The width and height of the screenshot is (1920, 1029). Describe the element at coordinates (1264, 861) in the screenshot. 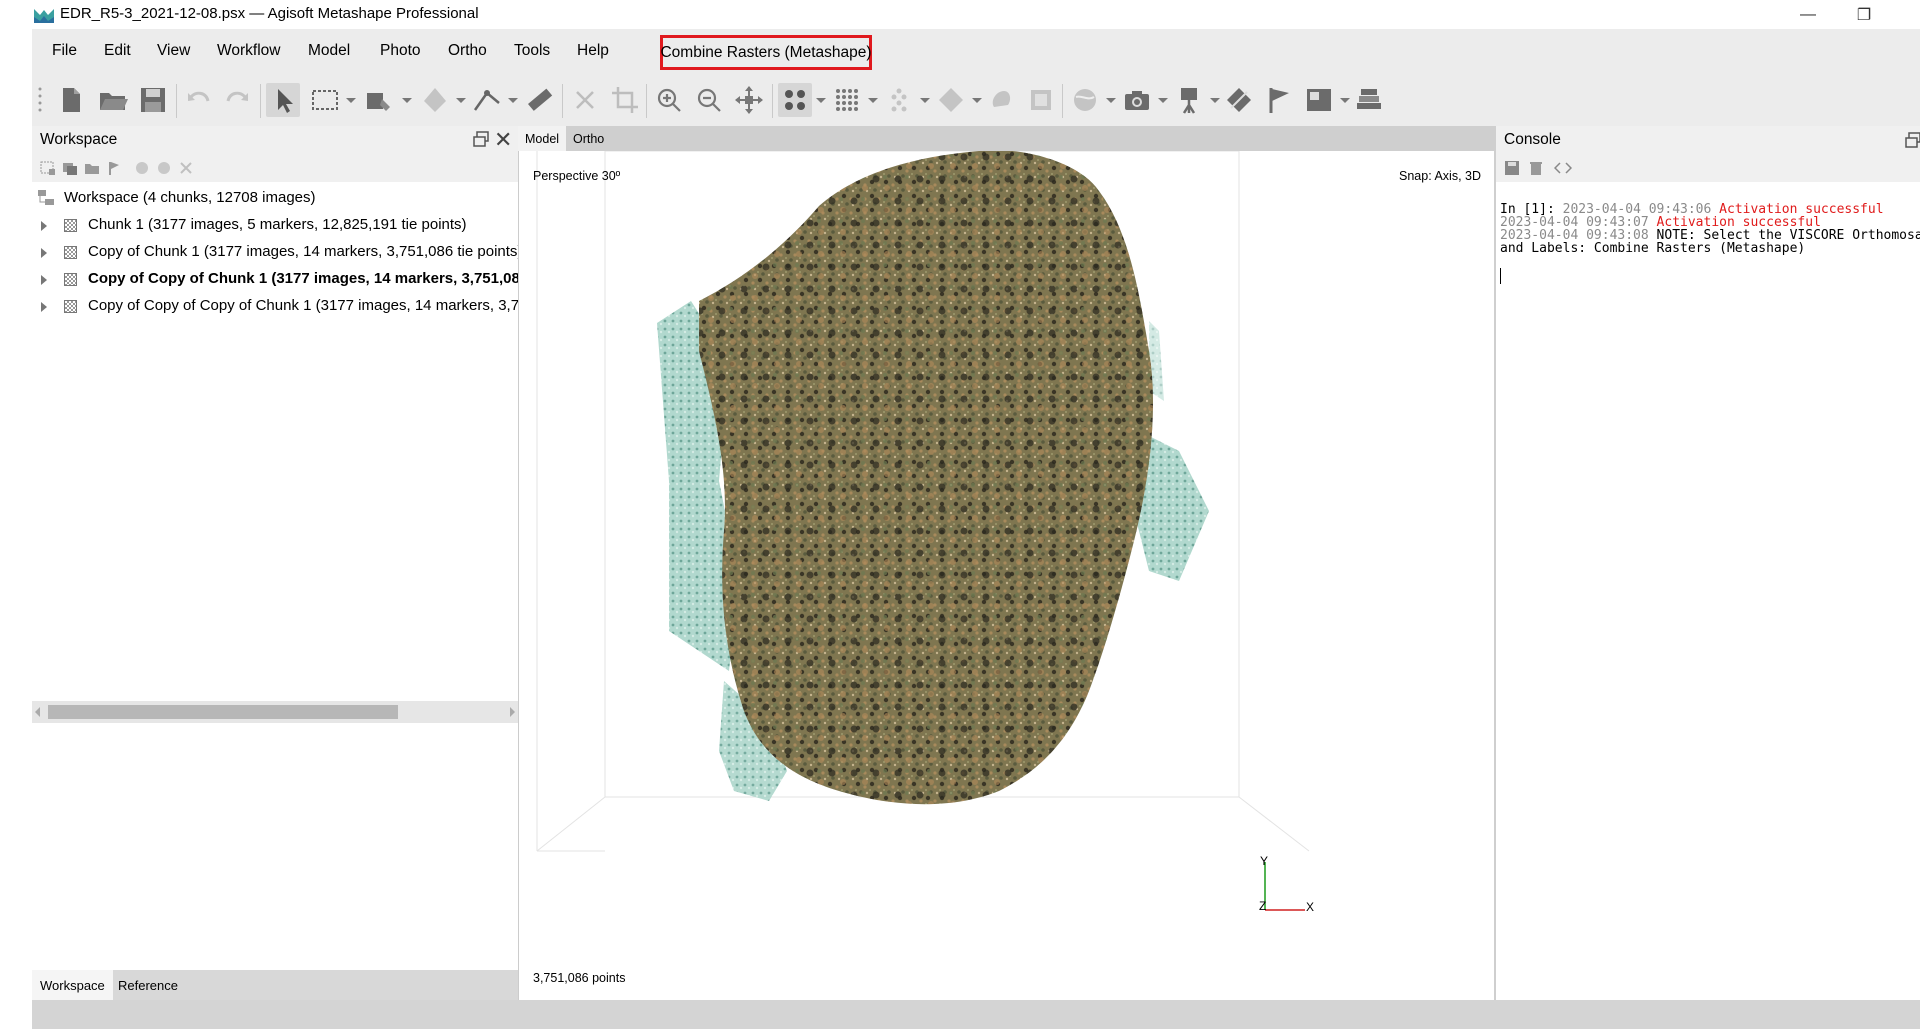

I see `axis-y-label: Y` at that location.